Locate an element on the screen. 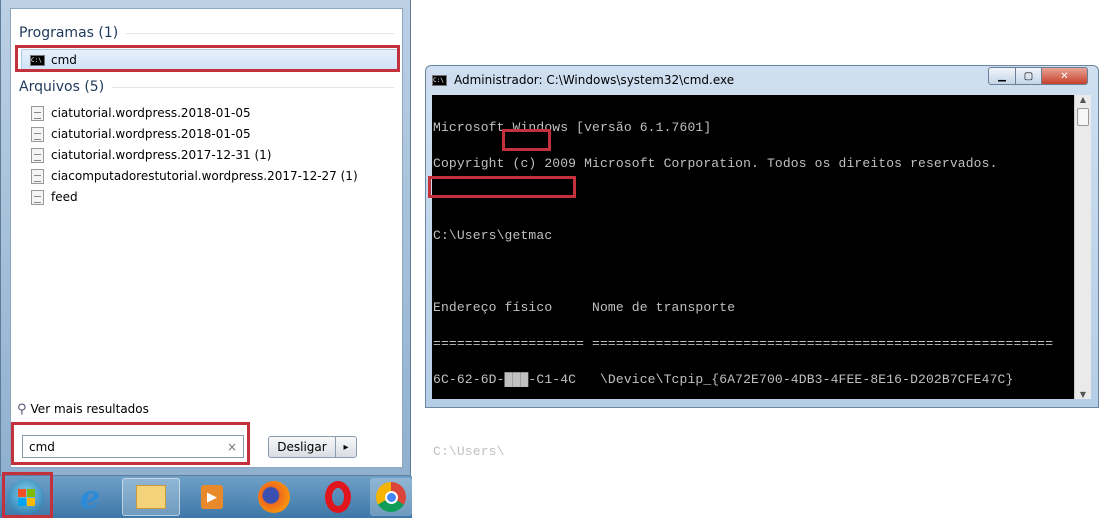  scroll-up-icon: ▲ is located at coordinates (1083, 99).